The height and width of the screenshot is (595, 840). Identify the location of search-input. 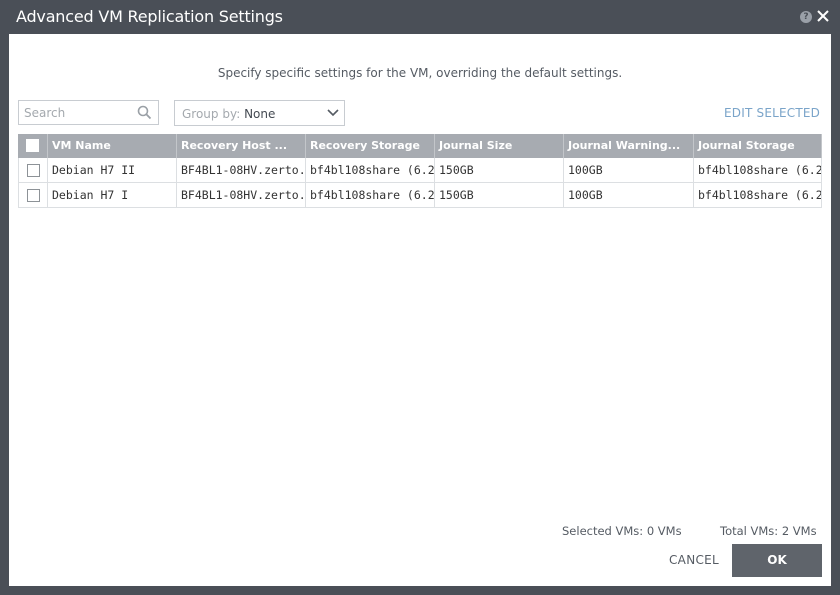
(79, 113).